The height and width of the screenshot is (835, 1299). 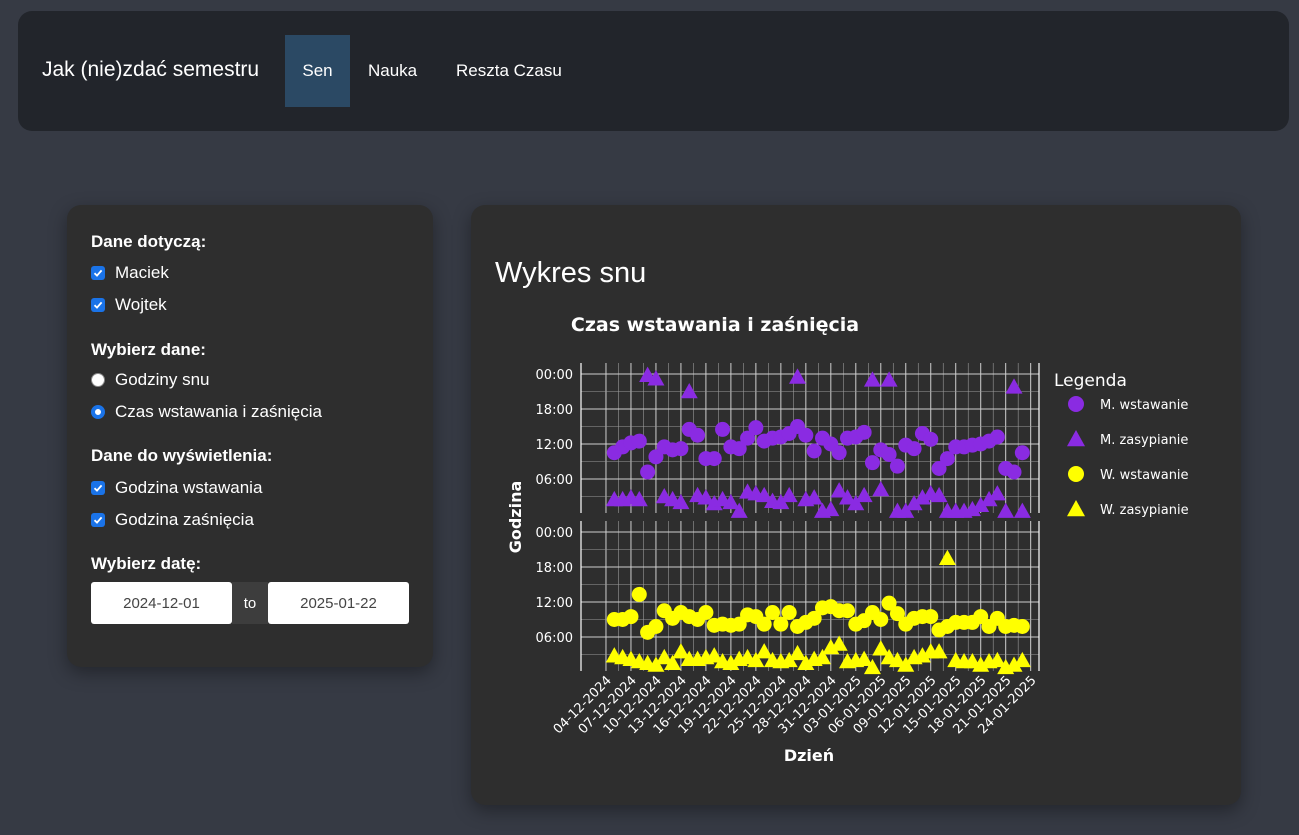 What do you see at coordinates (98, 380) in the screenshot?
I see `radio-hours` at bounding box center [98, 380].